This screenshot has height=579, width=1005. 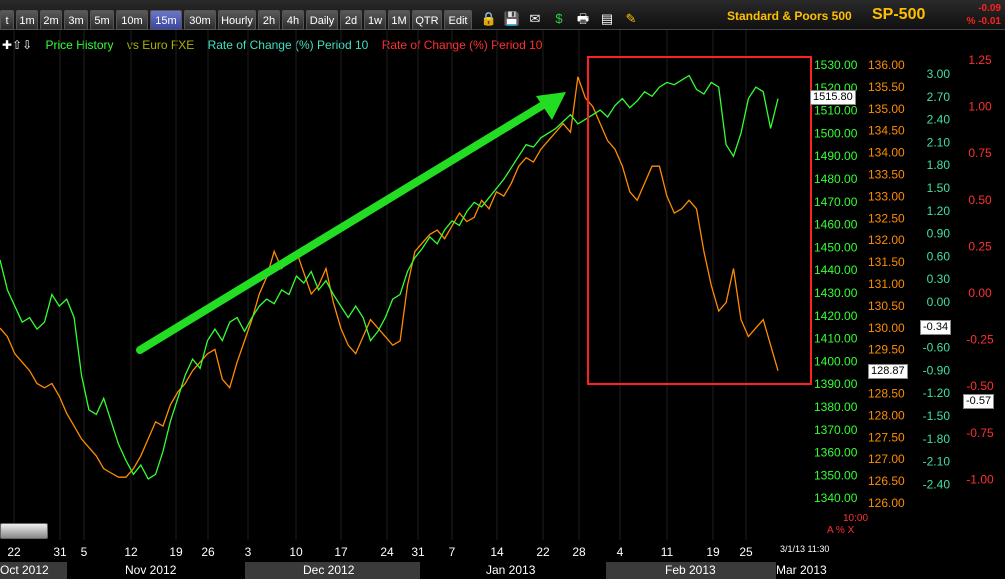 What do you see at coordinates (886, 240) in the screenshot?
I see `fxe-axis-label: 132.00` at bounding box center [886, 240].